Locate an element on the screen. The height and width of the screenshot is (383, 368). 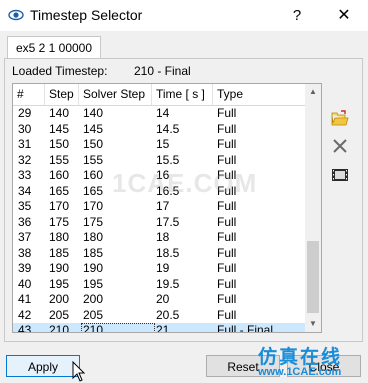
row-time: 18 is located at coordinates (163, 237).